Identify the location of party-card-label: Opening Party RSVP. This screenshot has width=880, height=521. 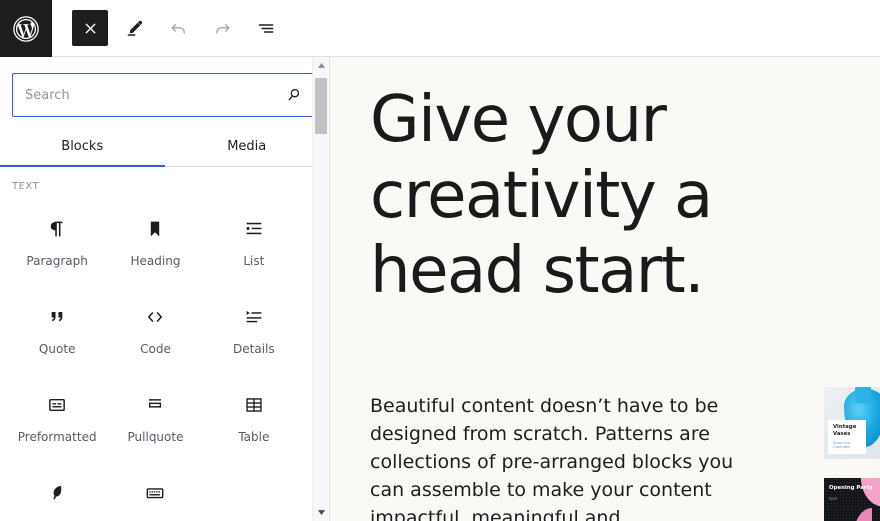
(851, 493).